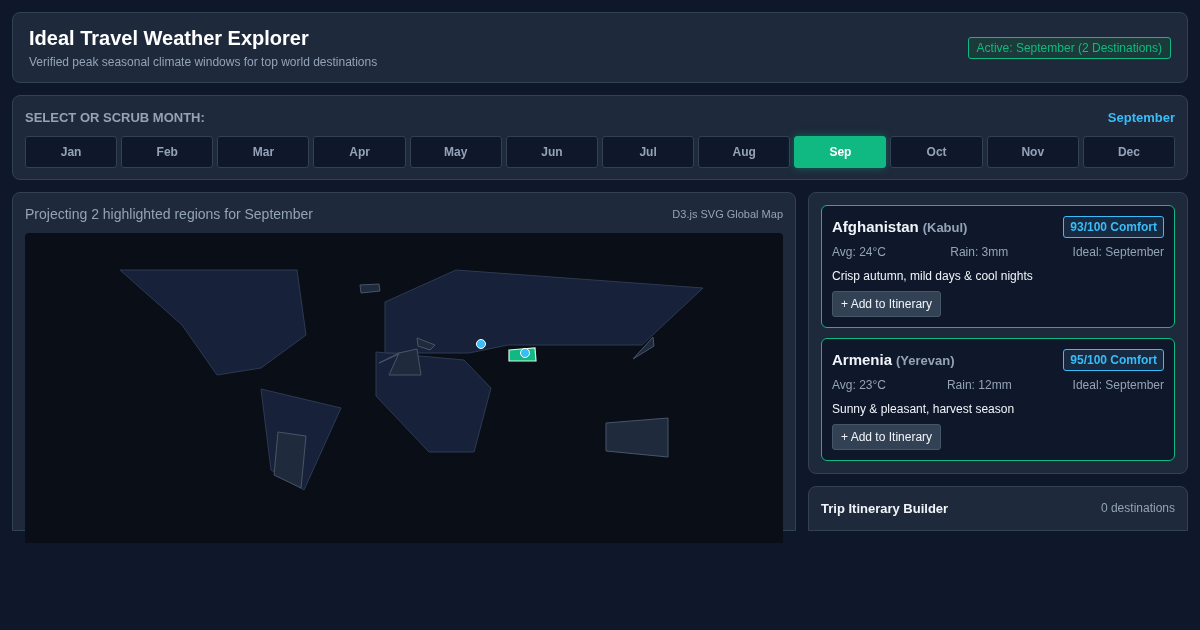 This screenshot has width=1200, height=630. What do you see at coordinates (169, 214) in the screenshot?
I see `map-caption: Projecting 2 highlighted regions for September` at bounding box center [169, 214].